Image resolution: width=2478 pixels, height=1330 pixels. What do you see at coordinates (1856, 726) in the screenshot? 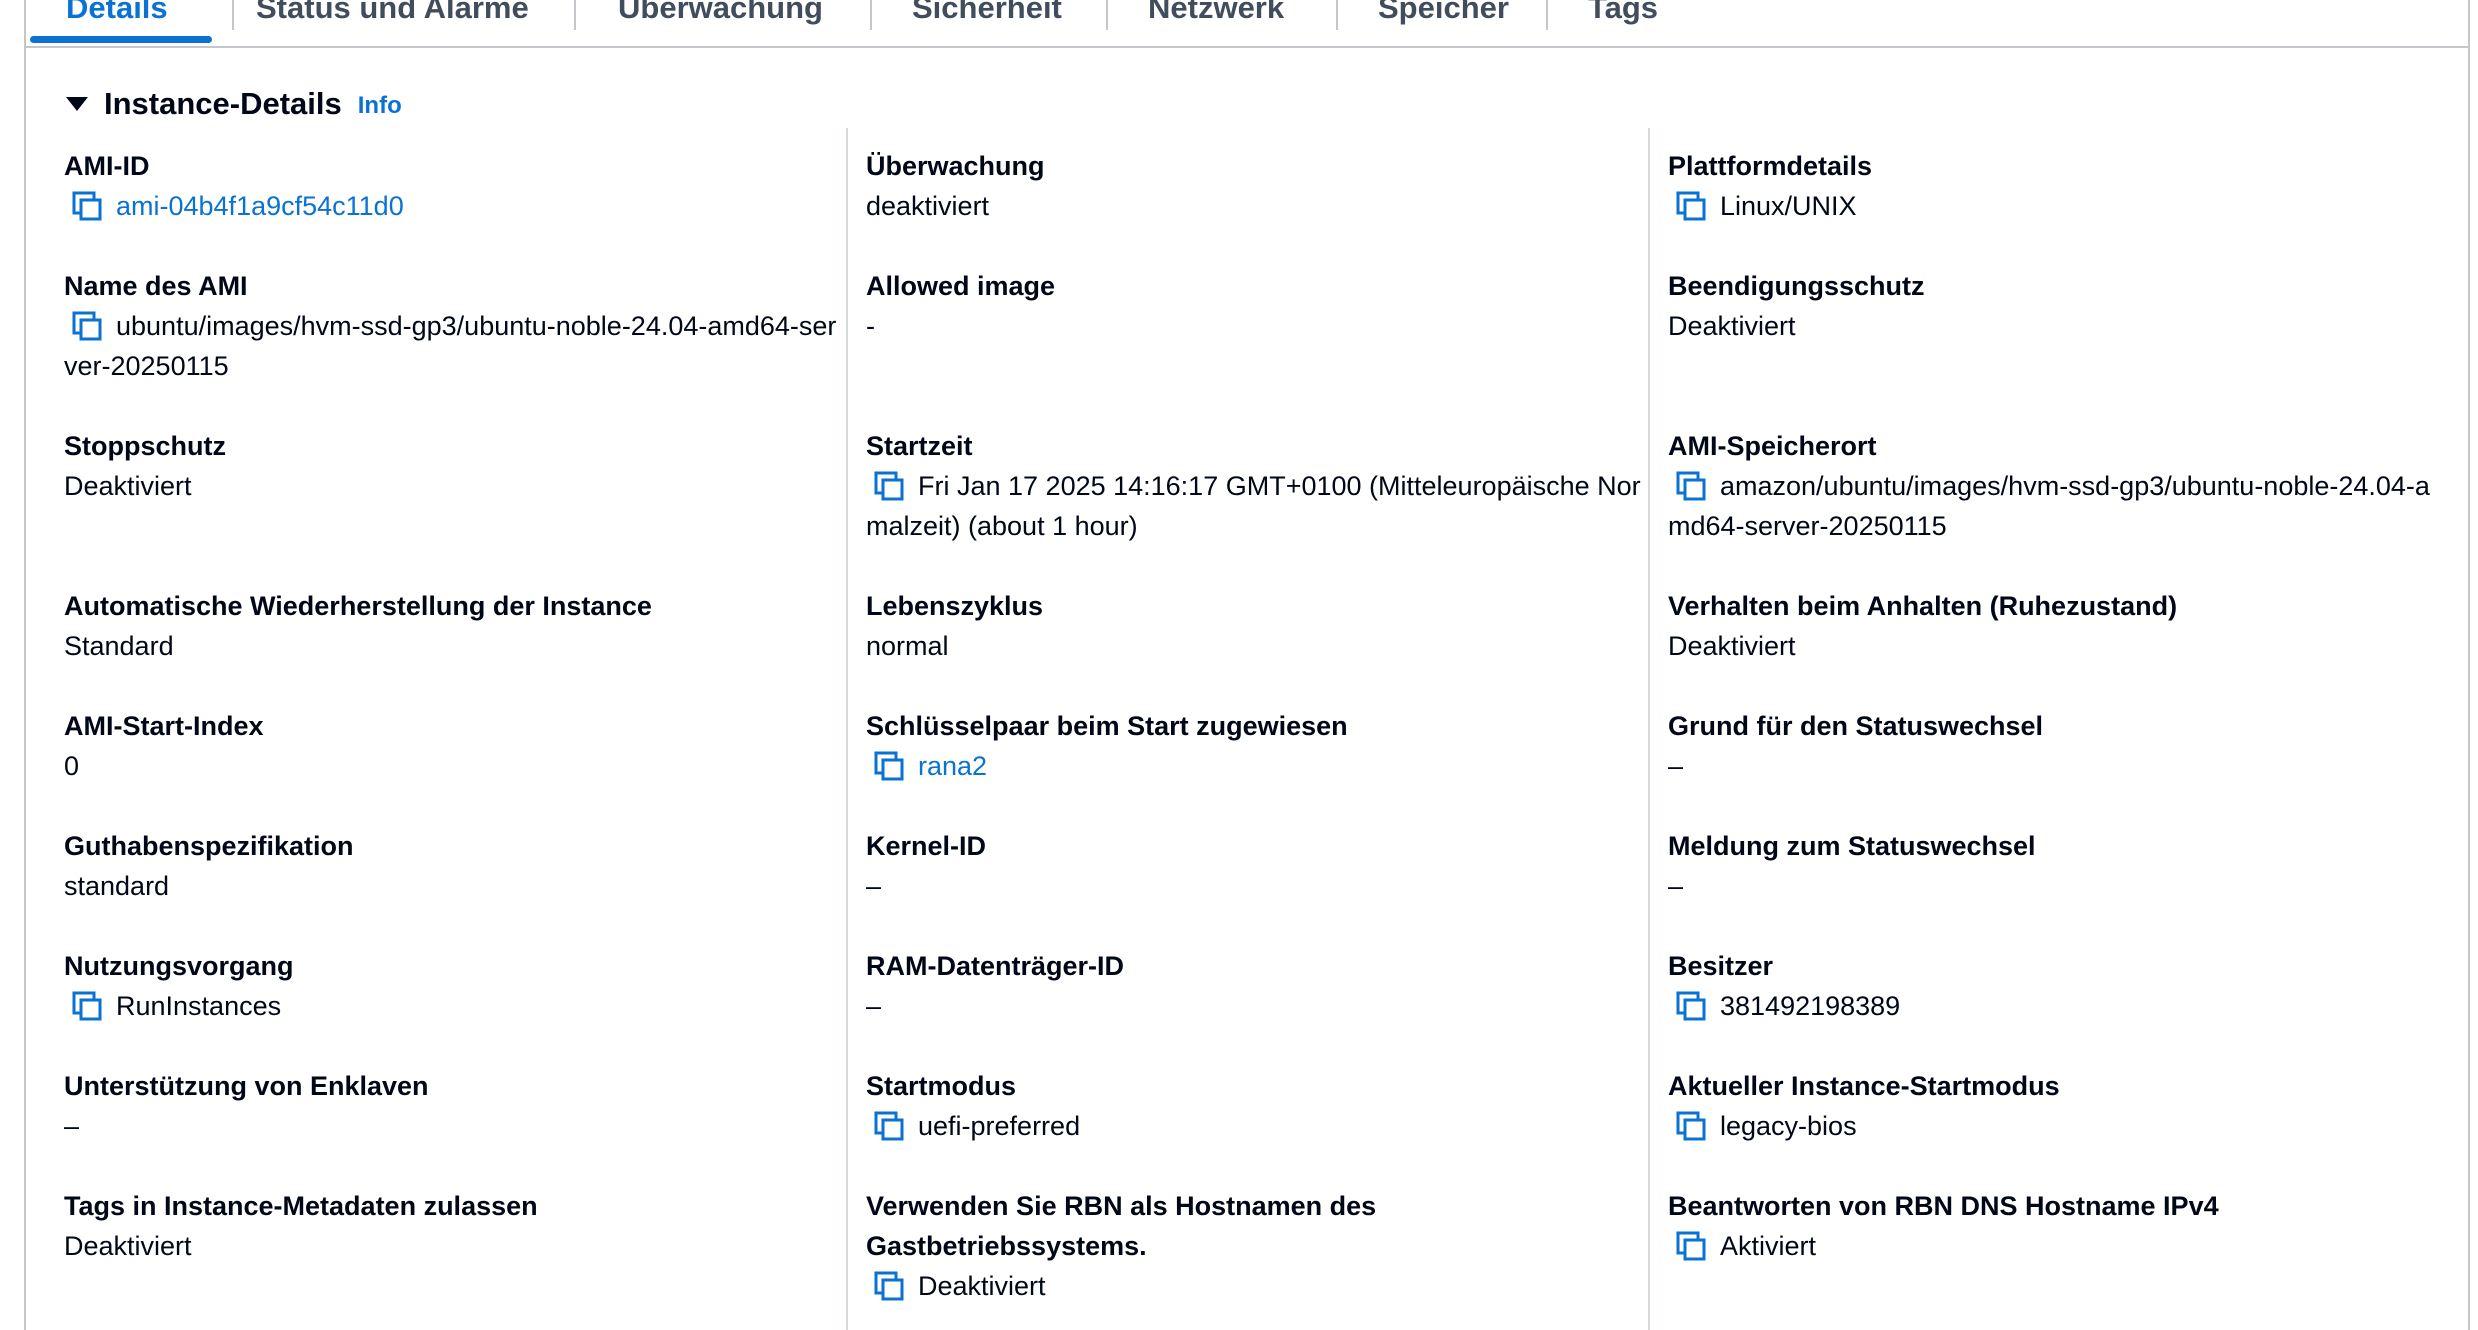
I see `field-label: Grund für den Statuswechsel` at bounding box center [1856, 726].